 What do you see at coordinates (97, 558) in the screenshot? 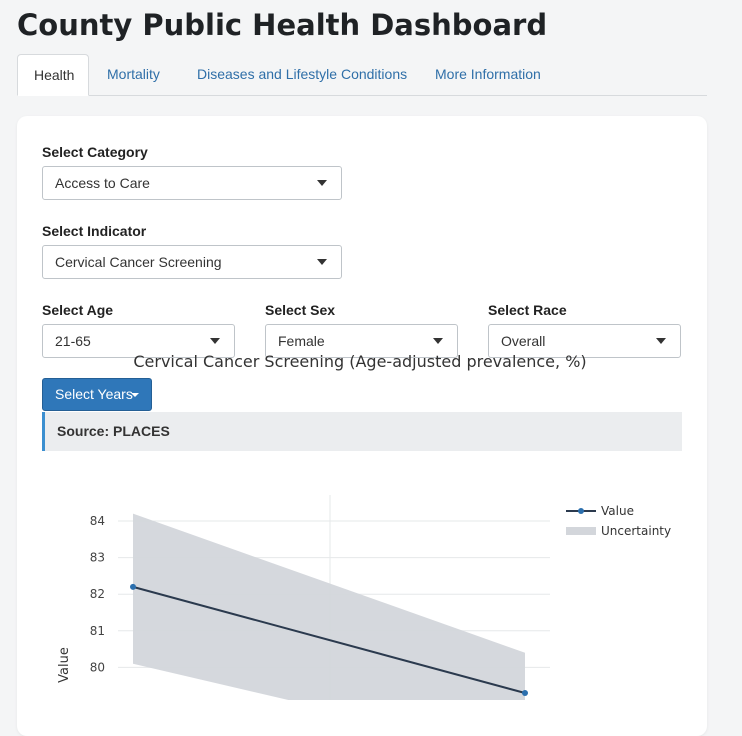
I see `y-tick-label: 83` at bounding box center [97, 558].